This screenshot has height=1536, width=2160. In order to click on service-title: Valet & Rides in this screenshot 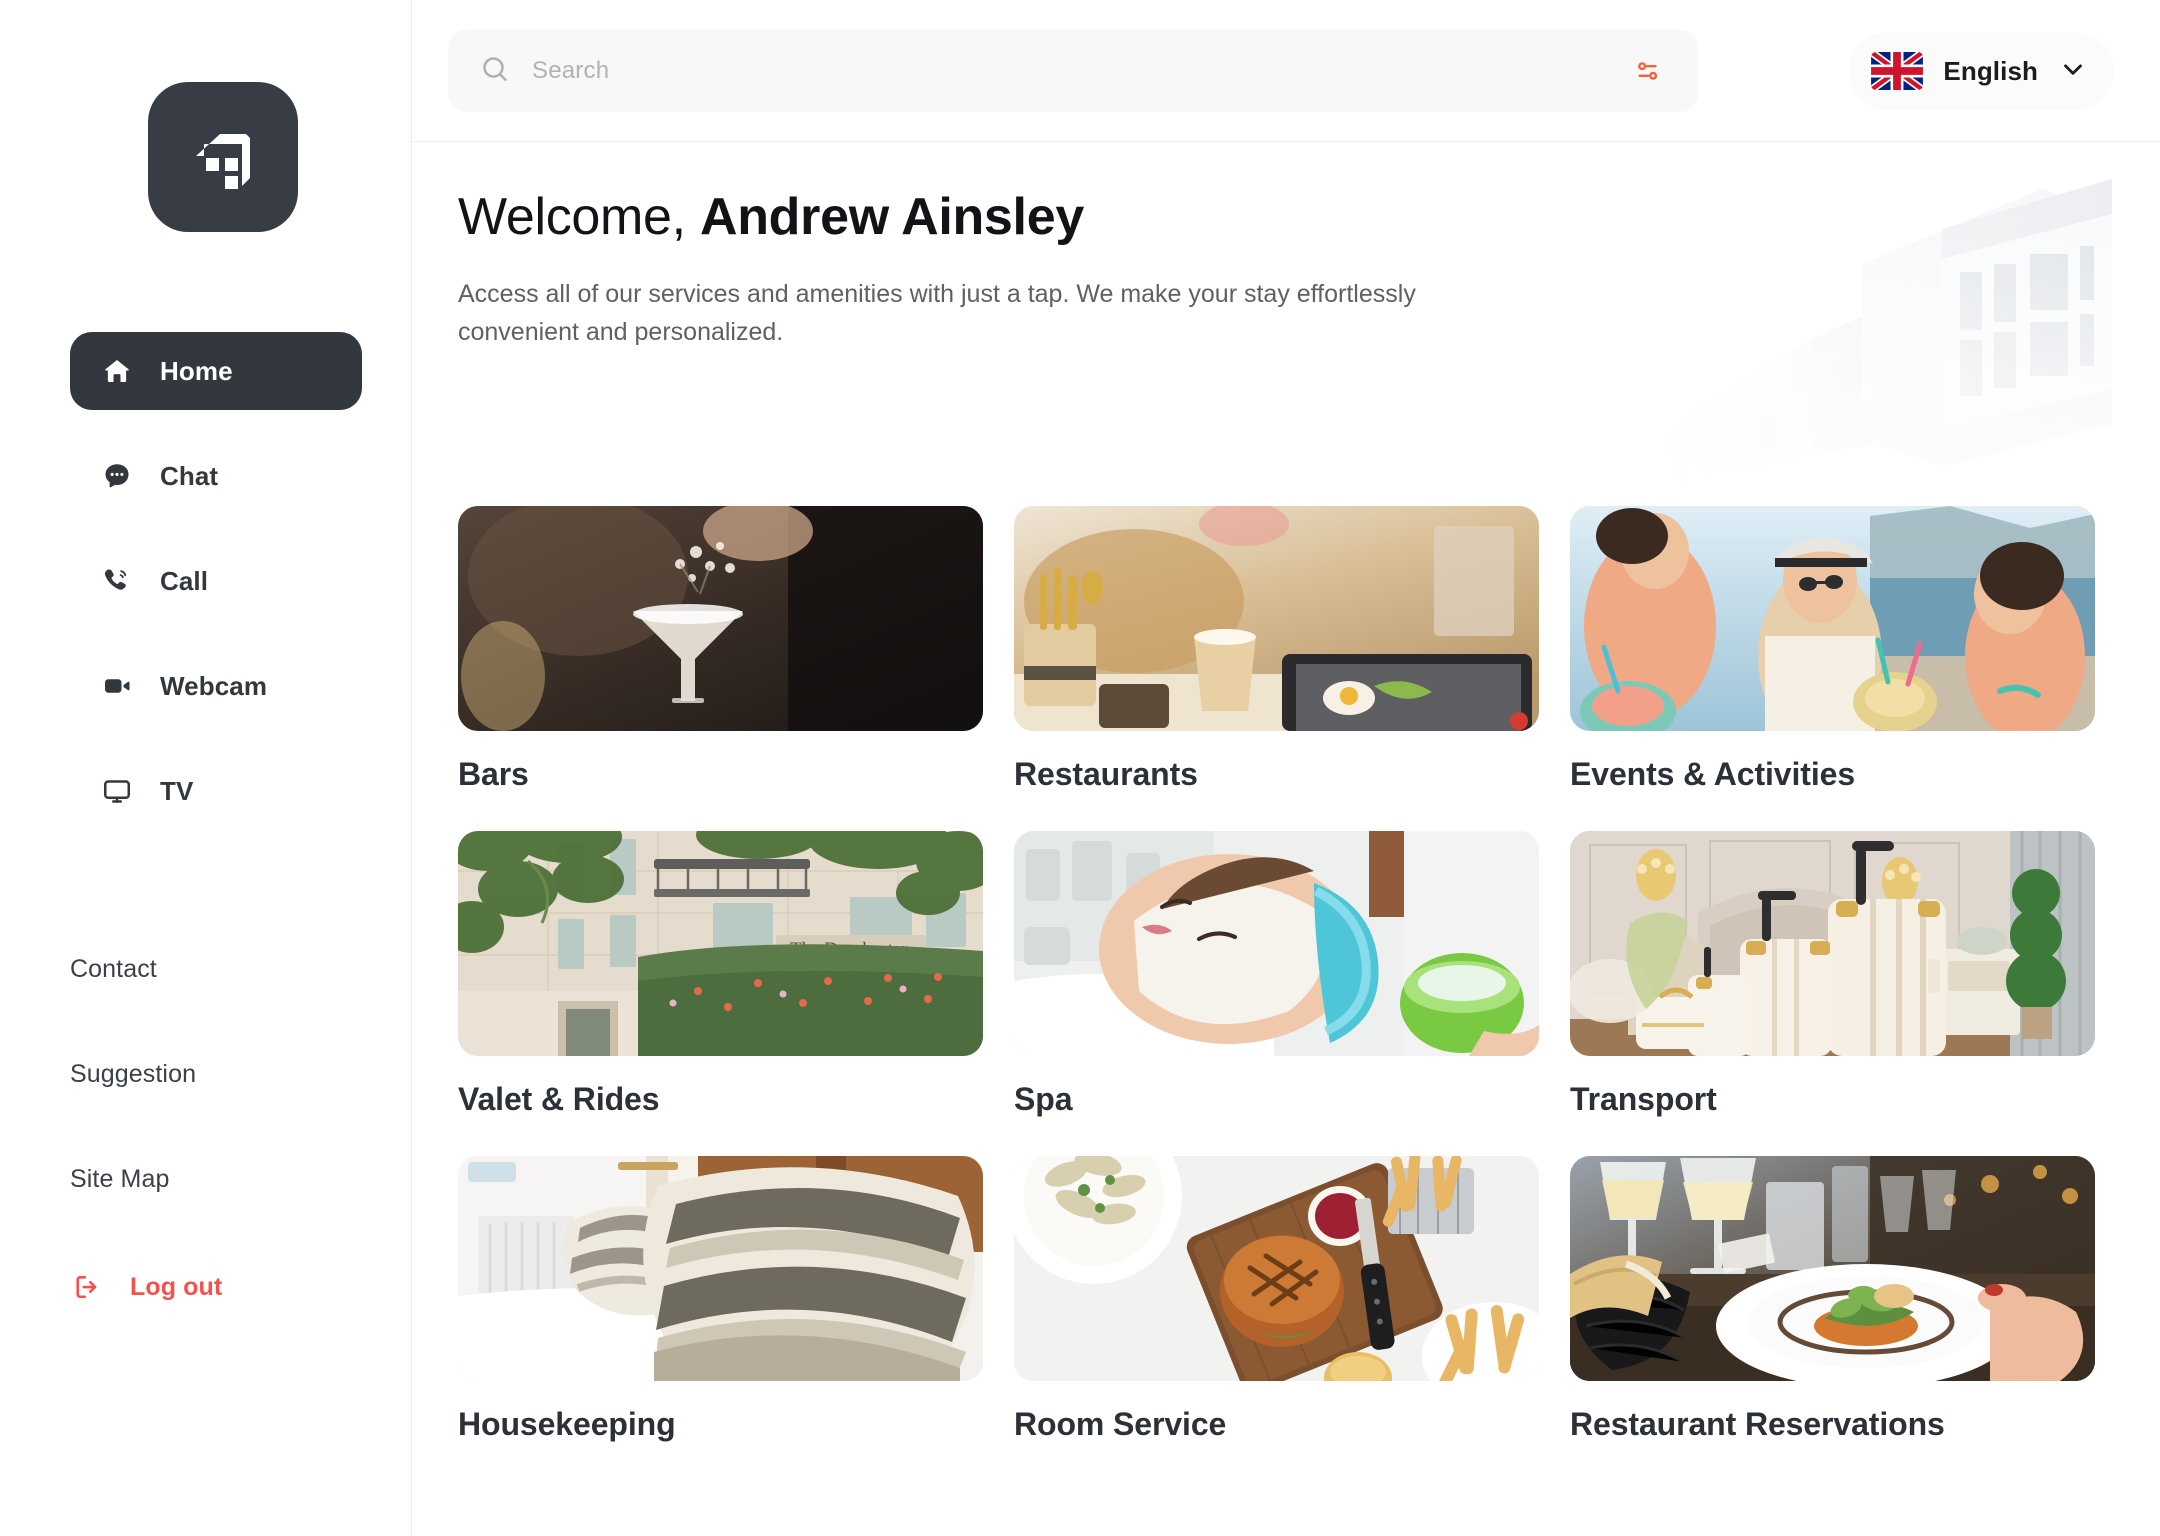, I will do `click(559, 1099)`.